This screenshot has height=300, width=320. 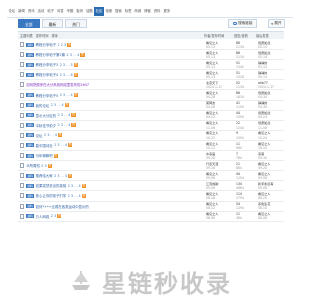 I want to click on header-time-sort: 发布时间, so click(x=42, y=35).